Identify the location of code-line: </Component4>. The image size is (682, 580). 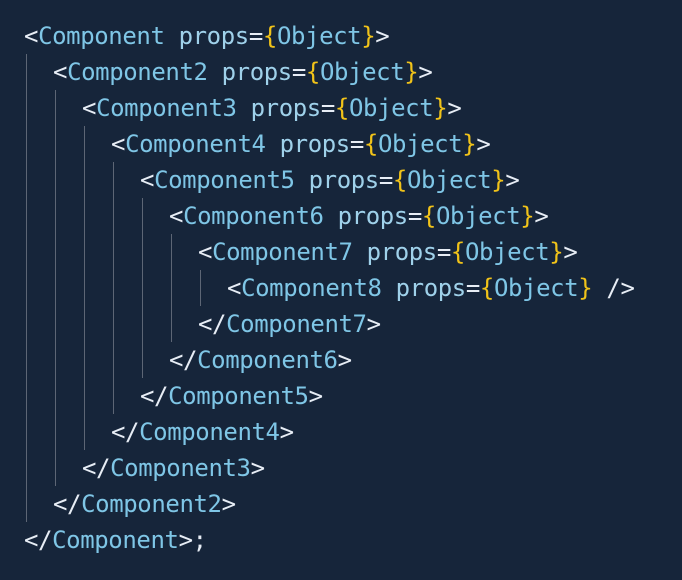
(202, 432).